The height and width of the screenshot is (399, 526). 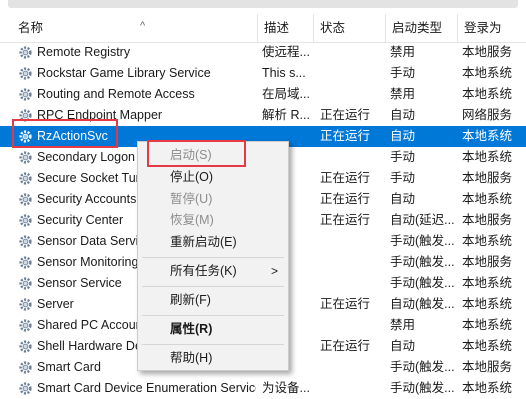 What do you see at coordinates (274, 271) in the screenshot?
I see `submenu-arrow-icon: >` at bounding box center [274, 271].